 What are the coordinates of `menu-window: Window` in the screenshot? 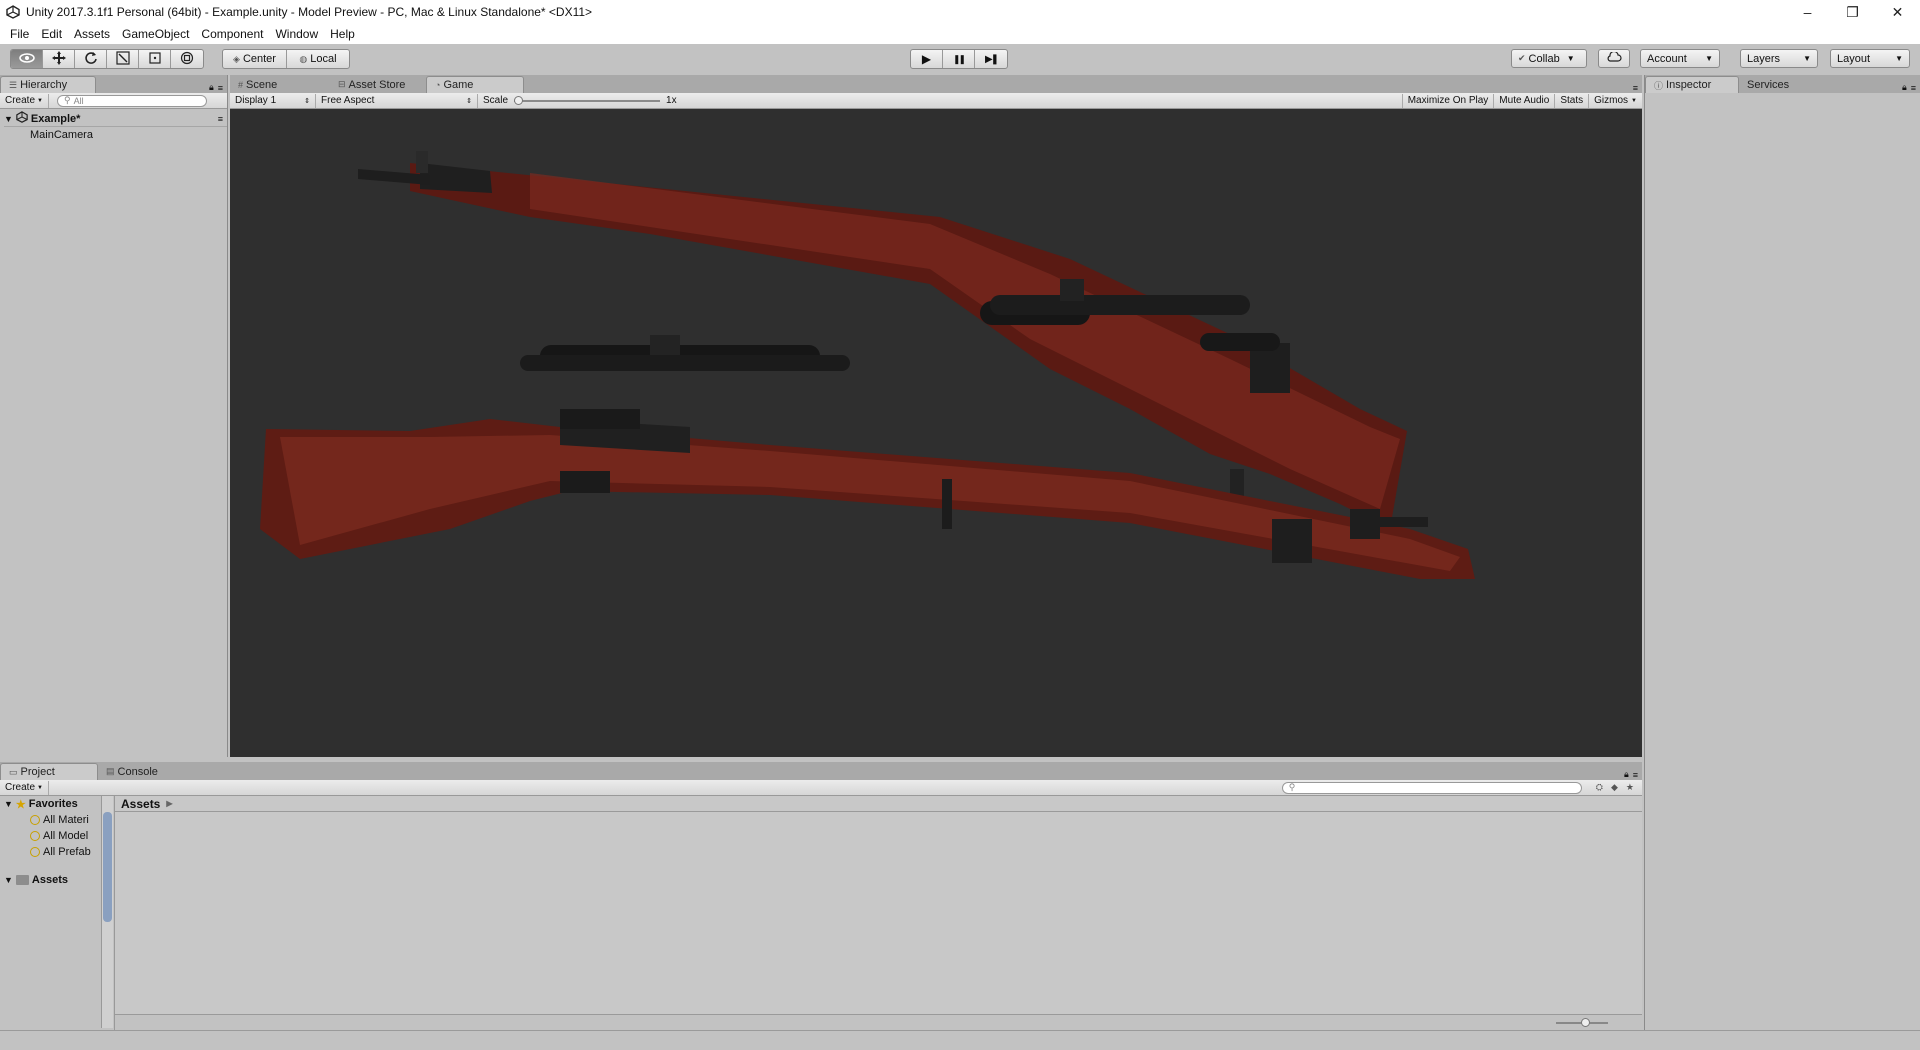 It's located at (296, 34).